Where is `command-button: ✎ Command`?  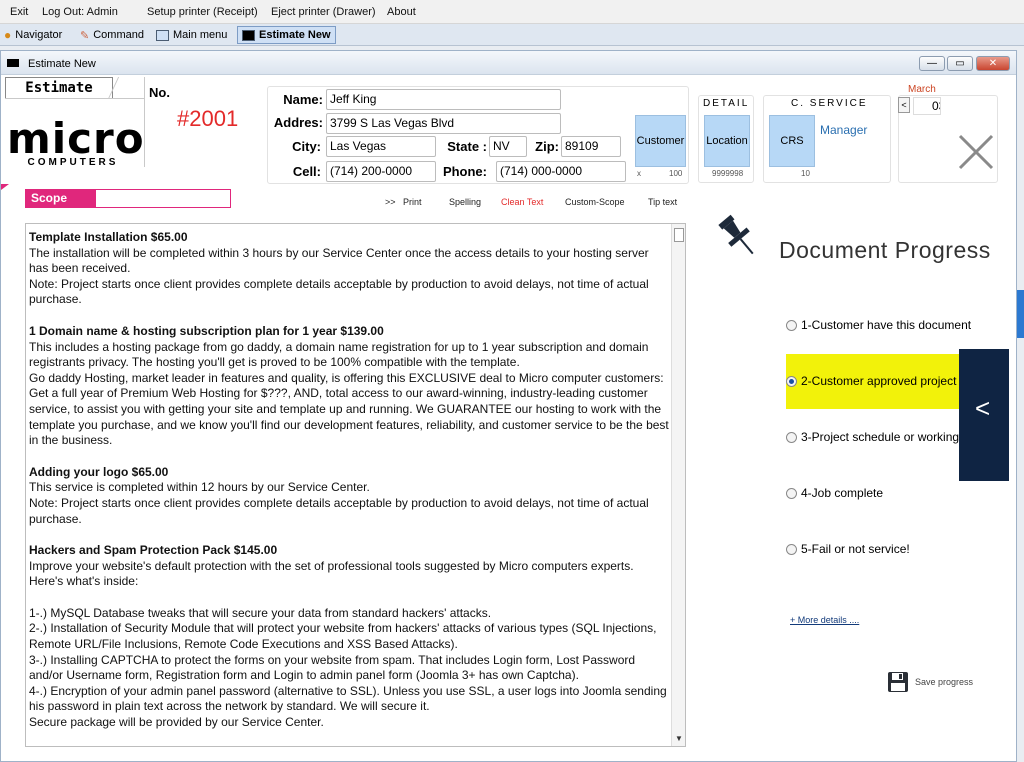
command-button: ✎ Command is located at coordinates (112, 35).